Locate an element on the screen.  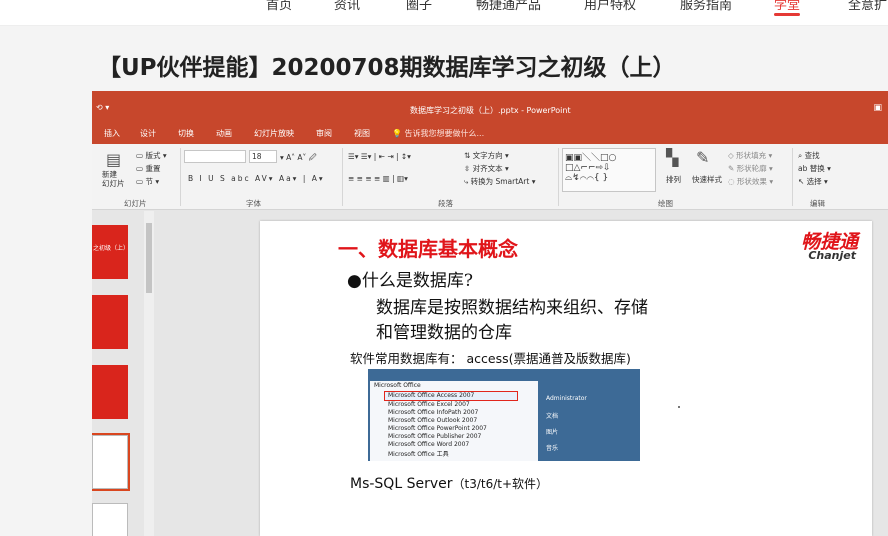
menu-item: Microsoft Office 工具 is located at coordinates (418, 454).